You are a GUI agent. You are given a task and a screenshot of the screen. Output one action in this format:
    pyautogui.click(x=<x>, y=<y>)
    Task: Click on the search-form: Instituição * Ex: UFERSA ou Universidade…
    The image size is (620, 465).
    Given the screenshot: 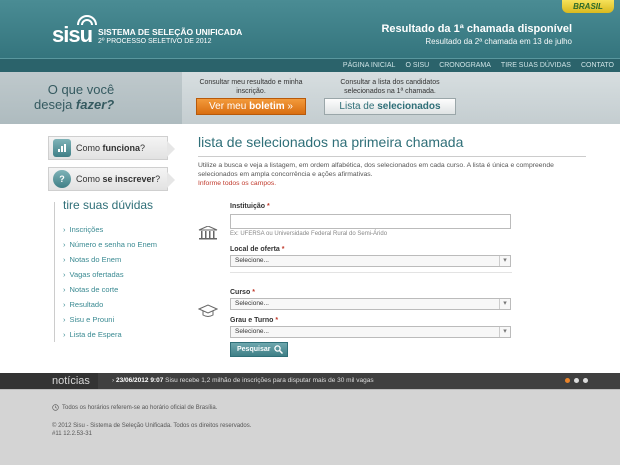 What is the action you would take?
    pyautogui.click(x=371, y=270)
    